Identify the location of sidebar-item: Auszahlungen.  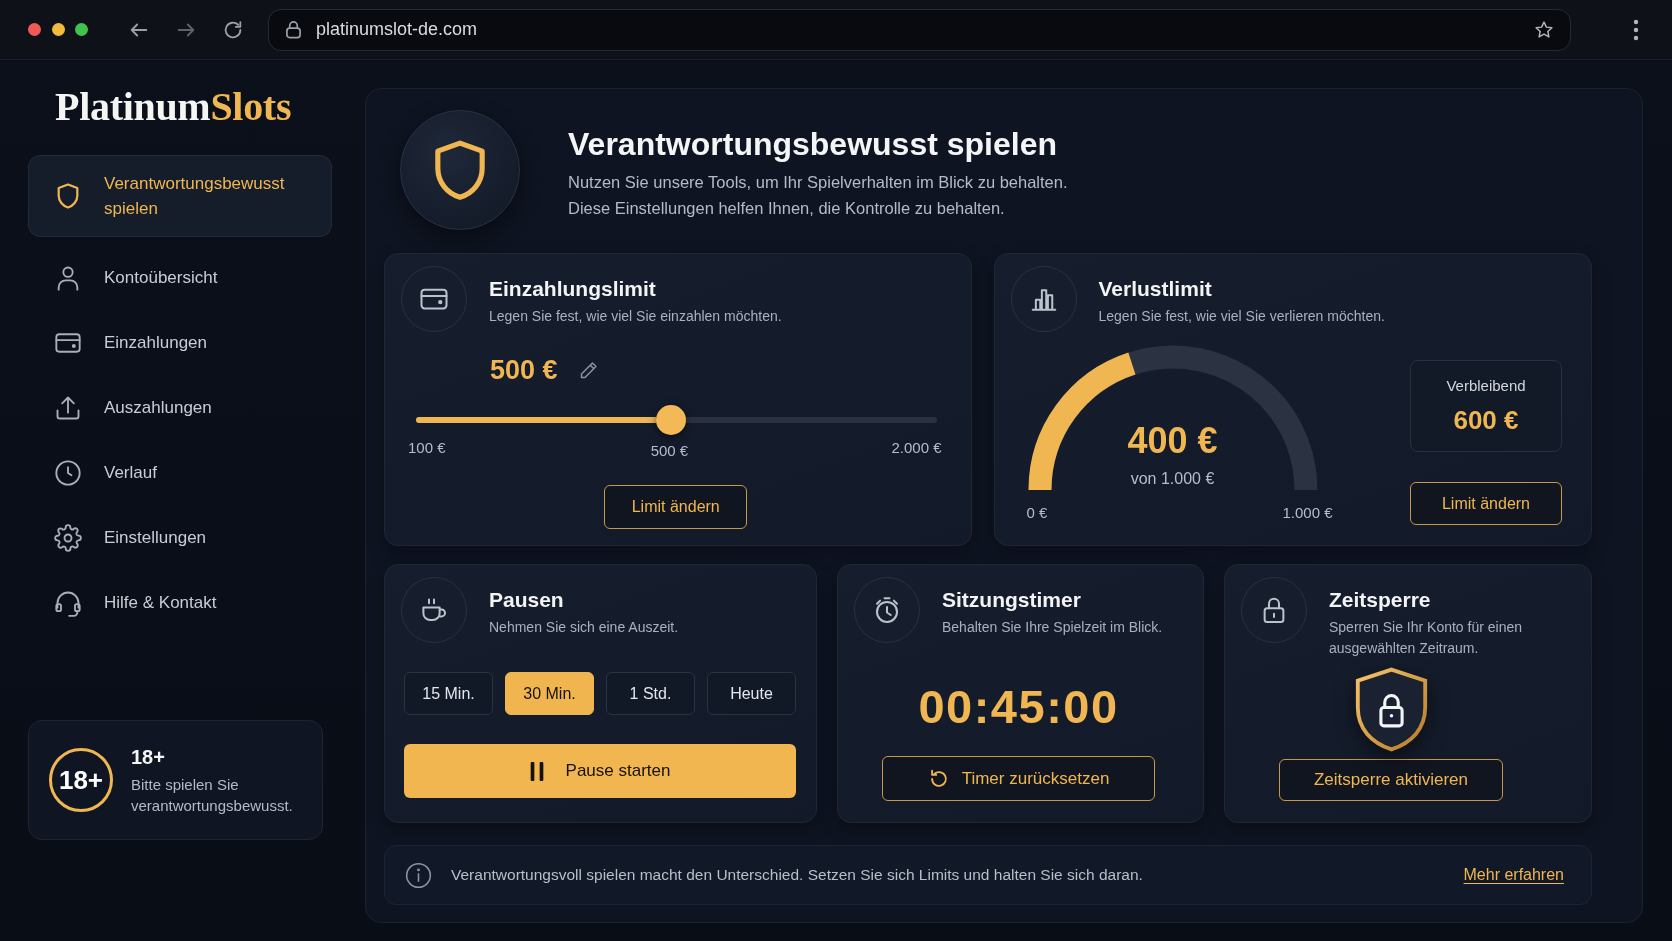
(180, 407).